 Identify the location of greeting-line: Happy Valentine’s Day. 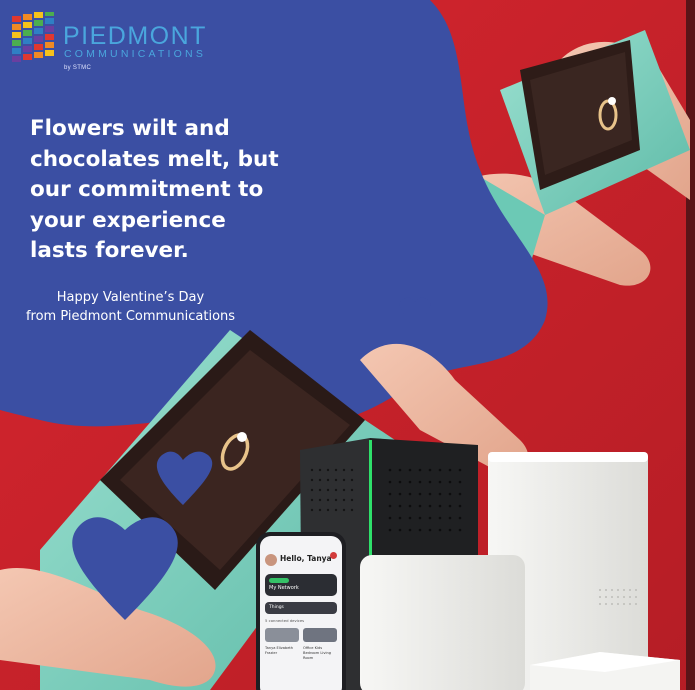
(130, 297).